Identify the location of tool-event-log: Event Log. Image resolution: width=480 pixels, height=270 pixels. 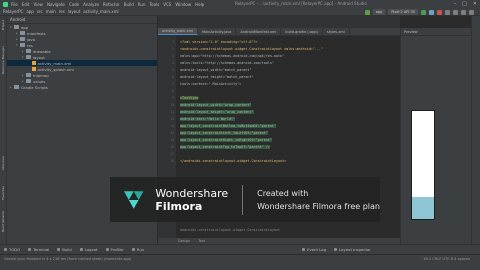
(314, 249).